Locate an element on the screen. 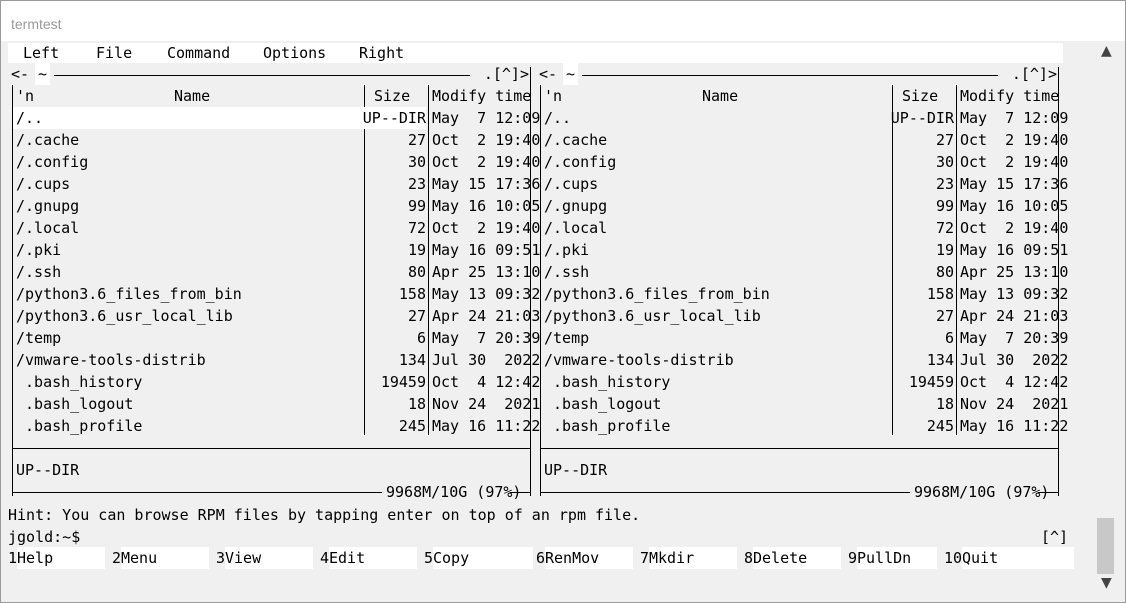 This screenshot has height=603, width=1126. fkey-label: Edit is located at coordinates (373, 558).